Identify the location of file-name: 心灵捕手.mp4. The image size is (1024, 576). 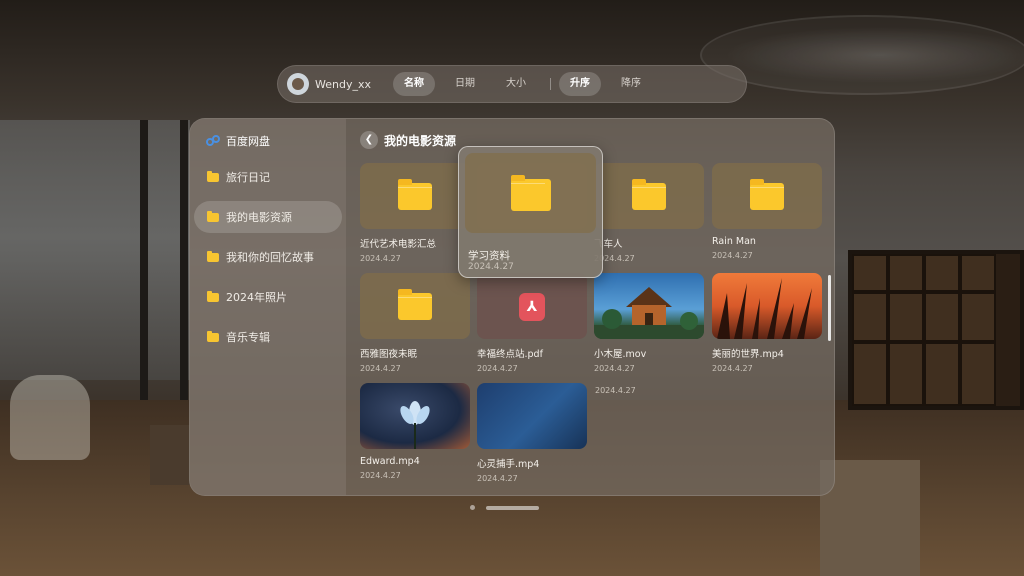
(508, 464).